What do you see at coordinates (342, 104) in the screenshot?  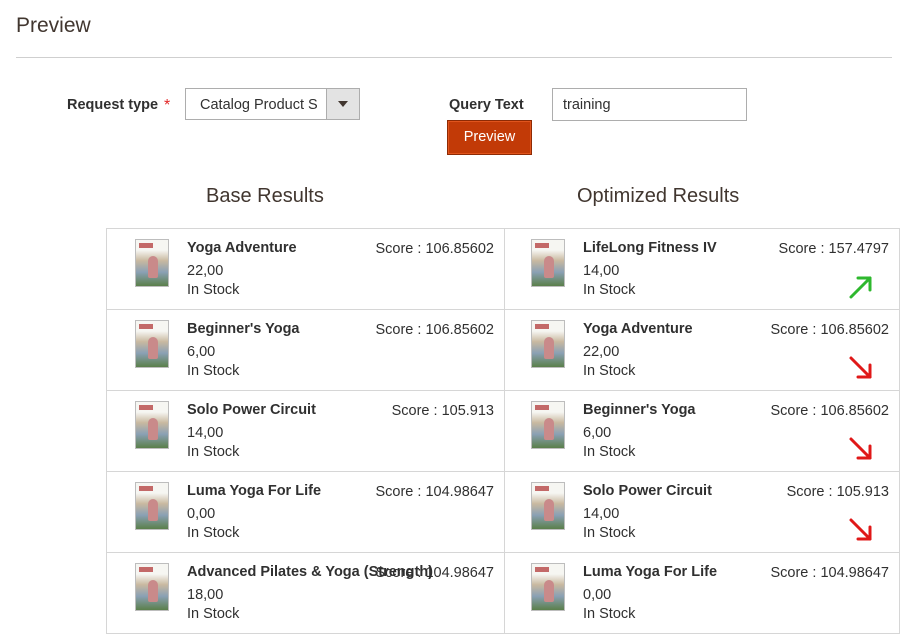 I see `chevron-down-icon` at bounding box center [342, 104].